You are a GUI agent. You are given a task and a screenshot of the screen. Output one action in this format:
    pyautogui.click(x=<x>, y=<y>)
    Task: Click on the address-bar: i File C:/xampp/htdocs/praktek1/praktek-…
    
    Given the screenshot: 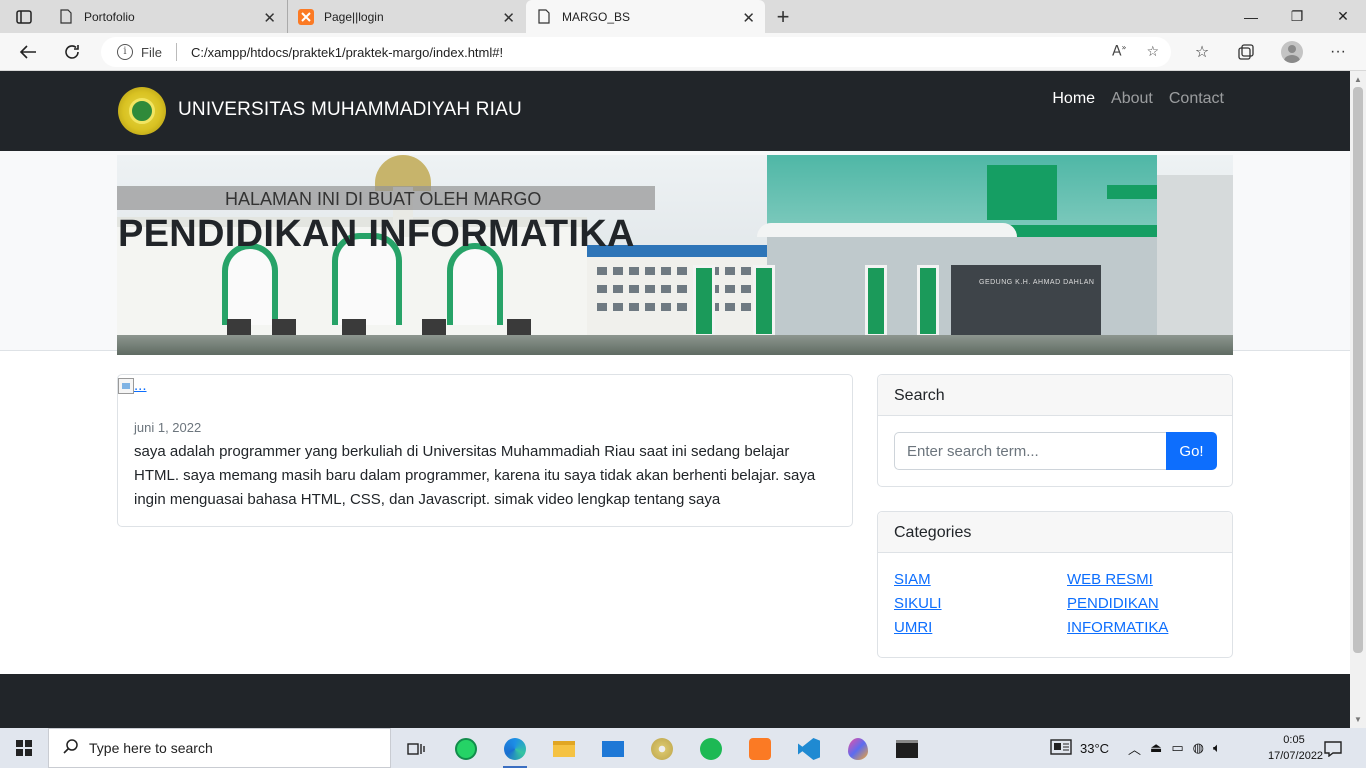 What is the action you would take?
    pyautogui.click(x=636, y=52)
    